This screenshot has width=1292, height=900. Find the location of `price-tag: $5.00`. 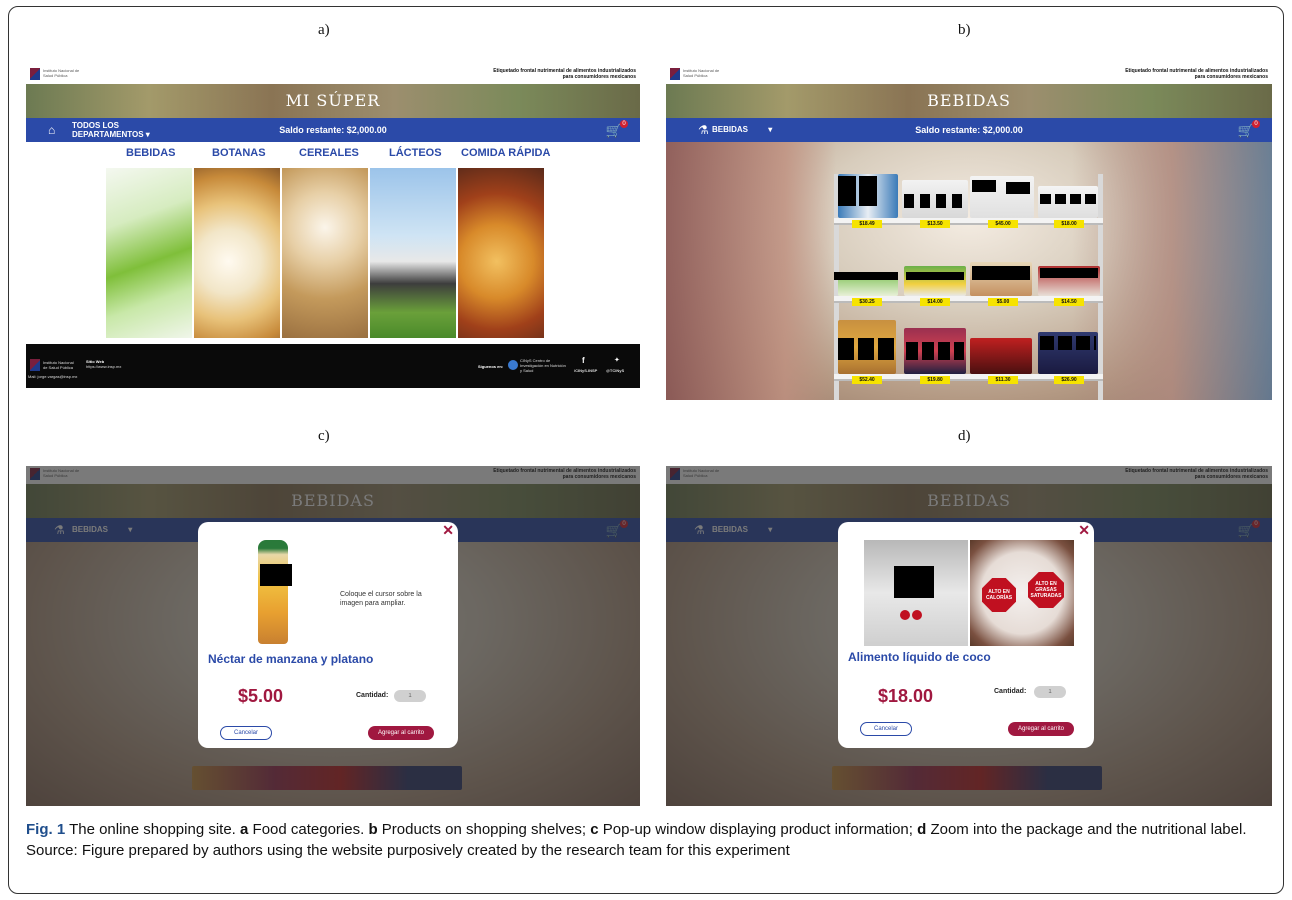

price-tag: $5.00 is located at coordinates (1003, 302).